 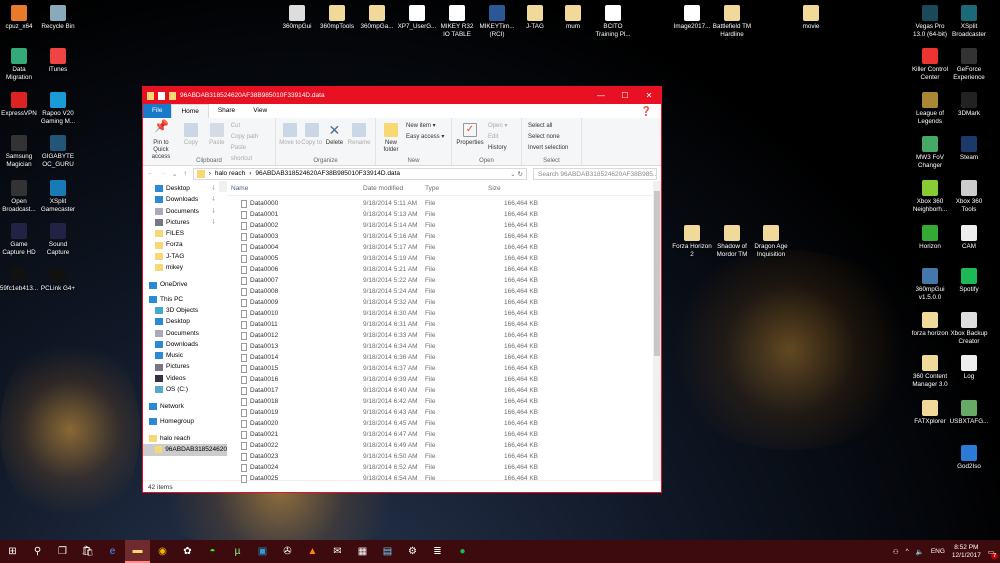 I want to click on desktop-icon: Recycle Bin, so click(x=58, y=18).